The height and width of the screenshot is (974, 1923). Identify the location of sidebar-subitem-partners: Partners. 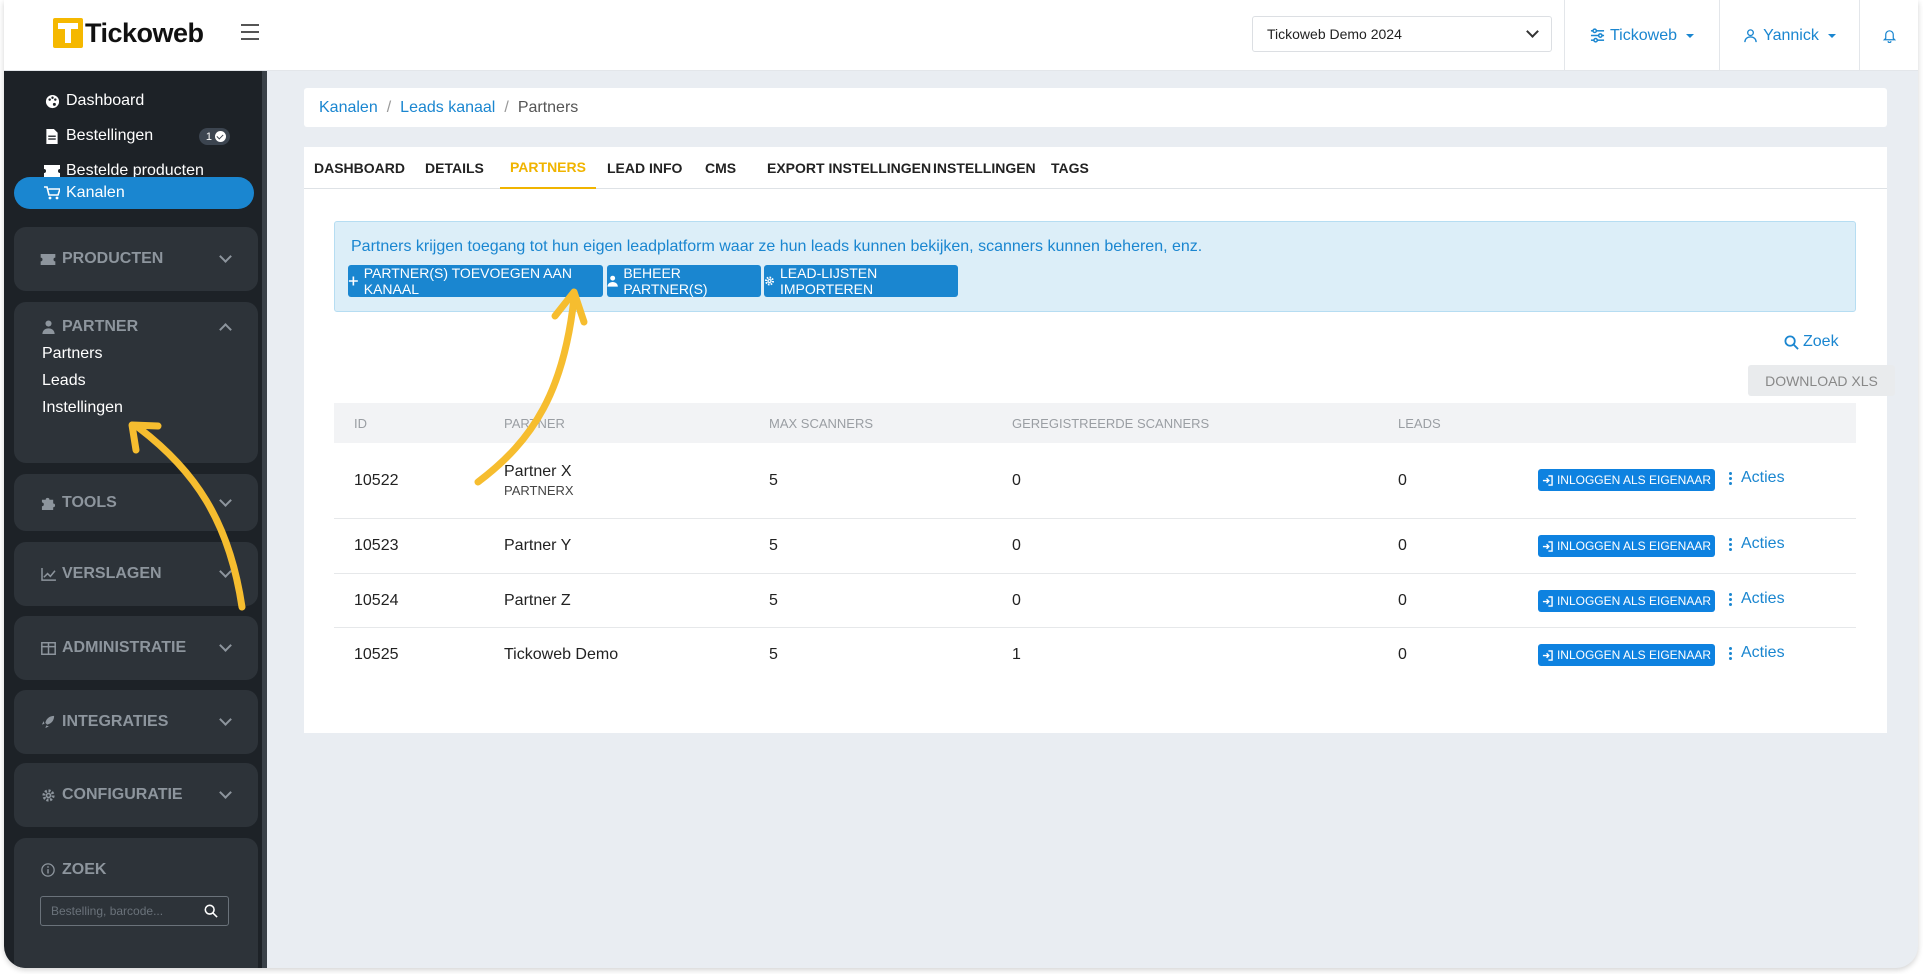
(72, 354).